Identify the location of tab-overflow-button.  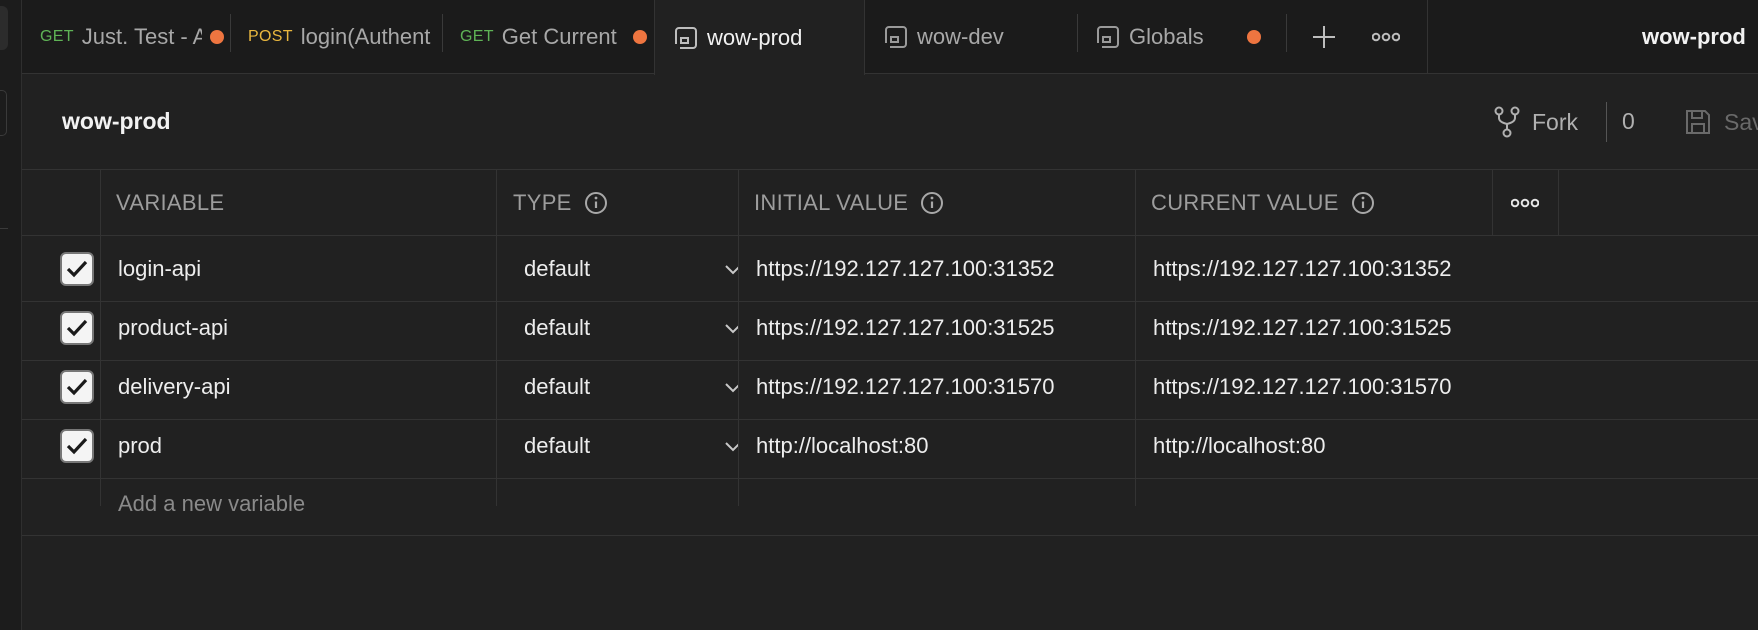
(1386, 37).